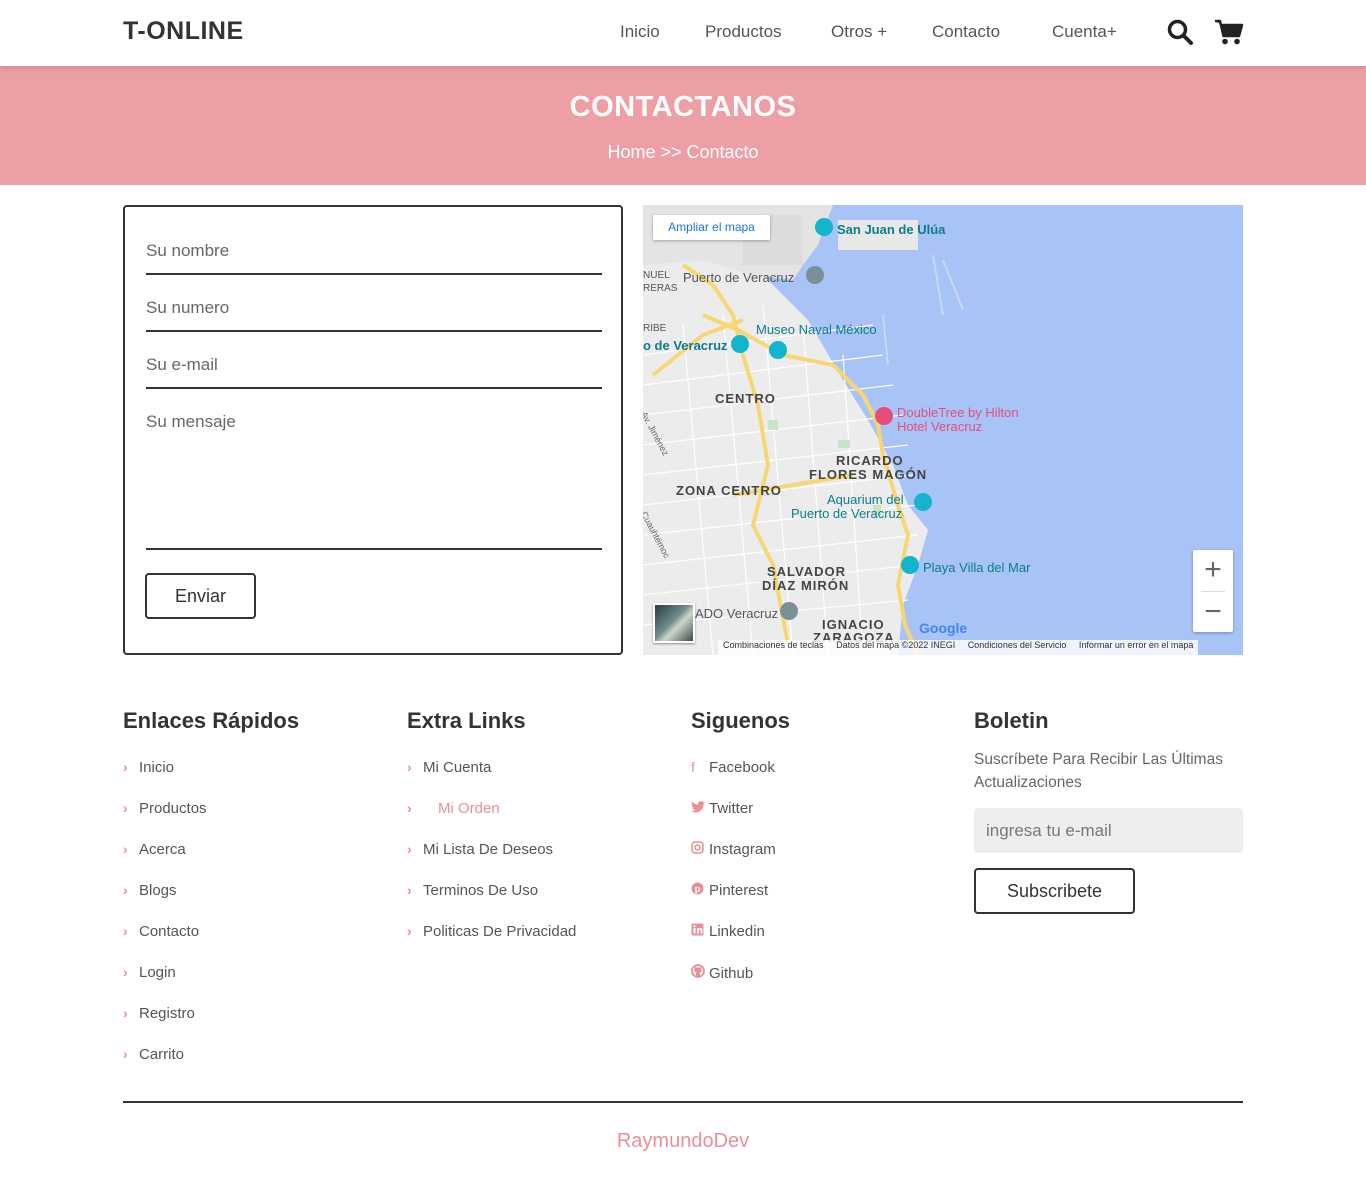 Image resolution: width=1366 pixels, height=1188 pixels. What do you see at coordinates (700, 849) in the screenshot?
I see `instagram-icon` at bounding box center [700, 849].